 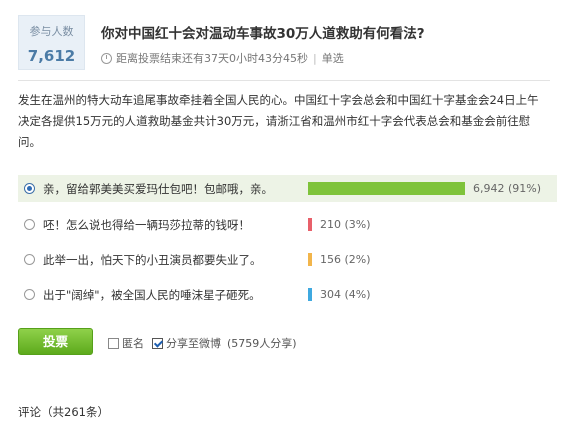 What do you see at coordinates (51, 56) in the screenshot?
I see `participant-count-value: 7,612` at bounding box center [51, 56].